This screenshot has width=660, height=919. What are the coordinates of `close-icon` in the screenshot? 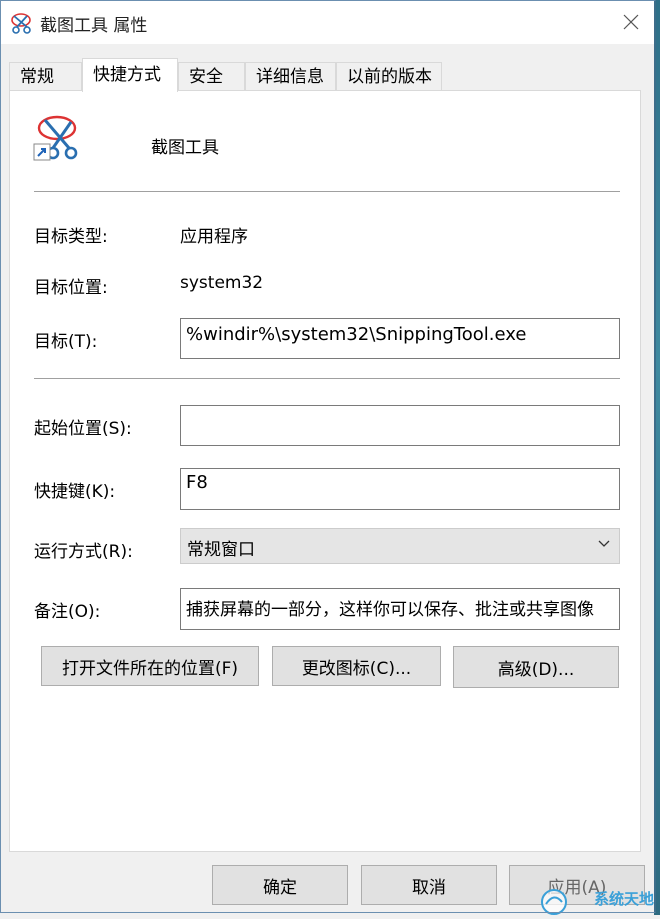 It's located at (631, 22).